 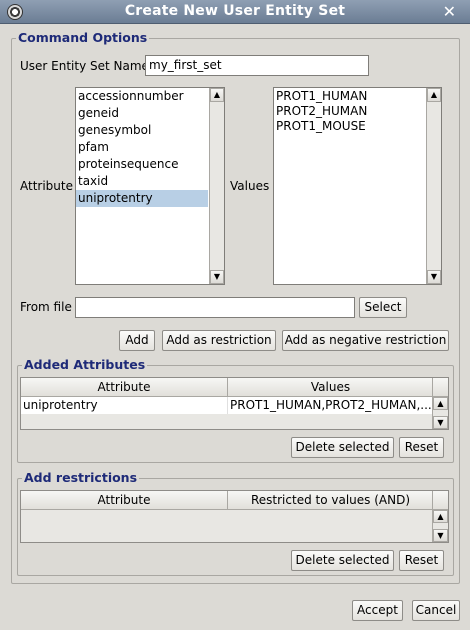 I want to click on close-icon: ✕, so click(x=449, y=11).